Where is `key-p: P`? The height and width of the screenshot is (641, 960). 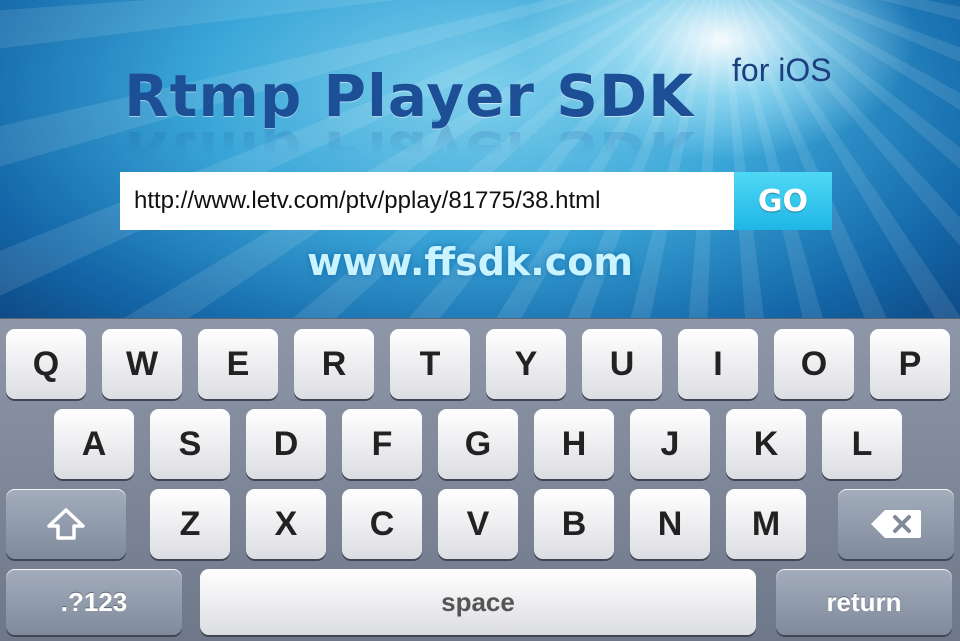
key-p: P is located at coordinates (910, 364).